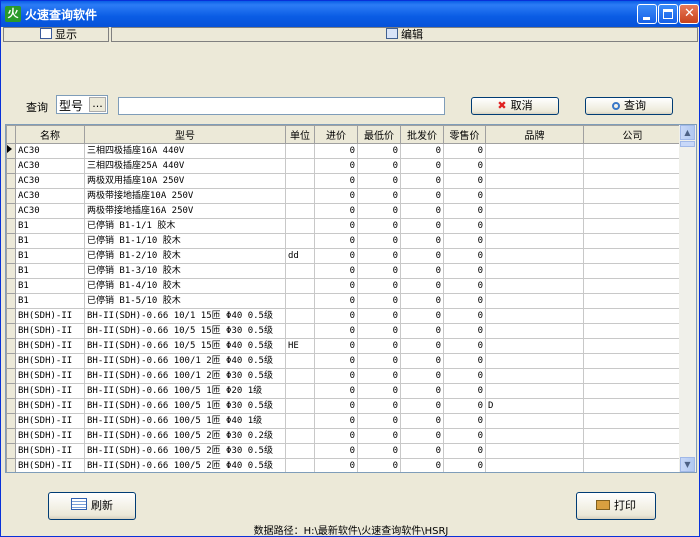 Image resolution: width=700 pixels, height=537 pixels. What do you see at coordinates (616, 506) in the screenshot?
I see `print-button: 打印` at bounding box center [616, 506].